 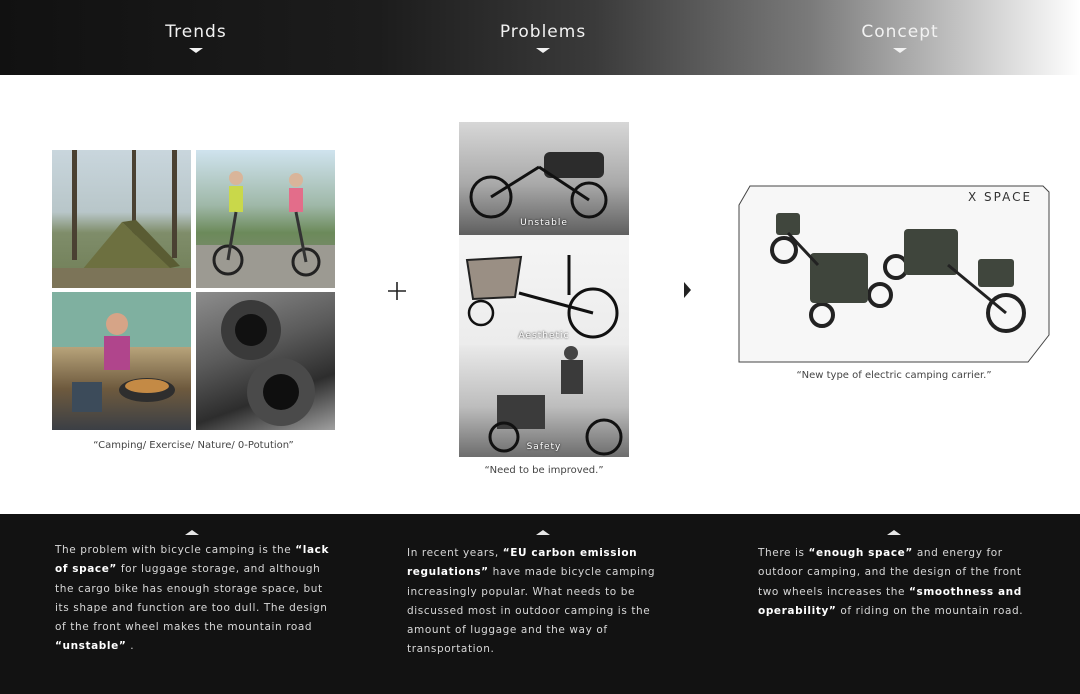 I want to click on emphasis-text: “unstable”, so click(x=91, y=646).